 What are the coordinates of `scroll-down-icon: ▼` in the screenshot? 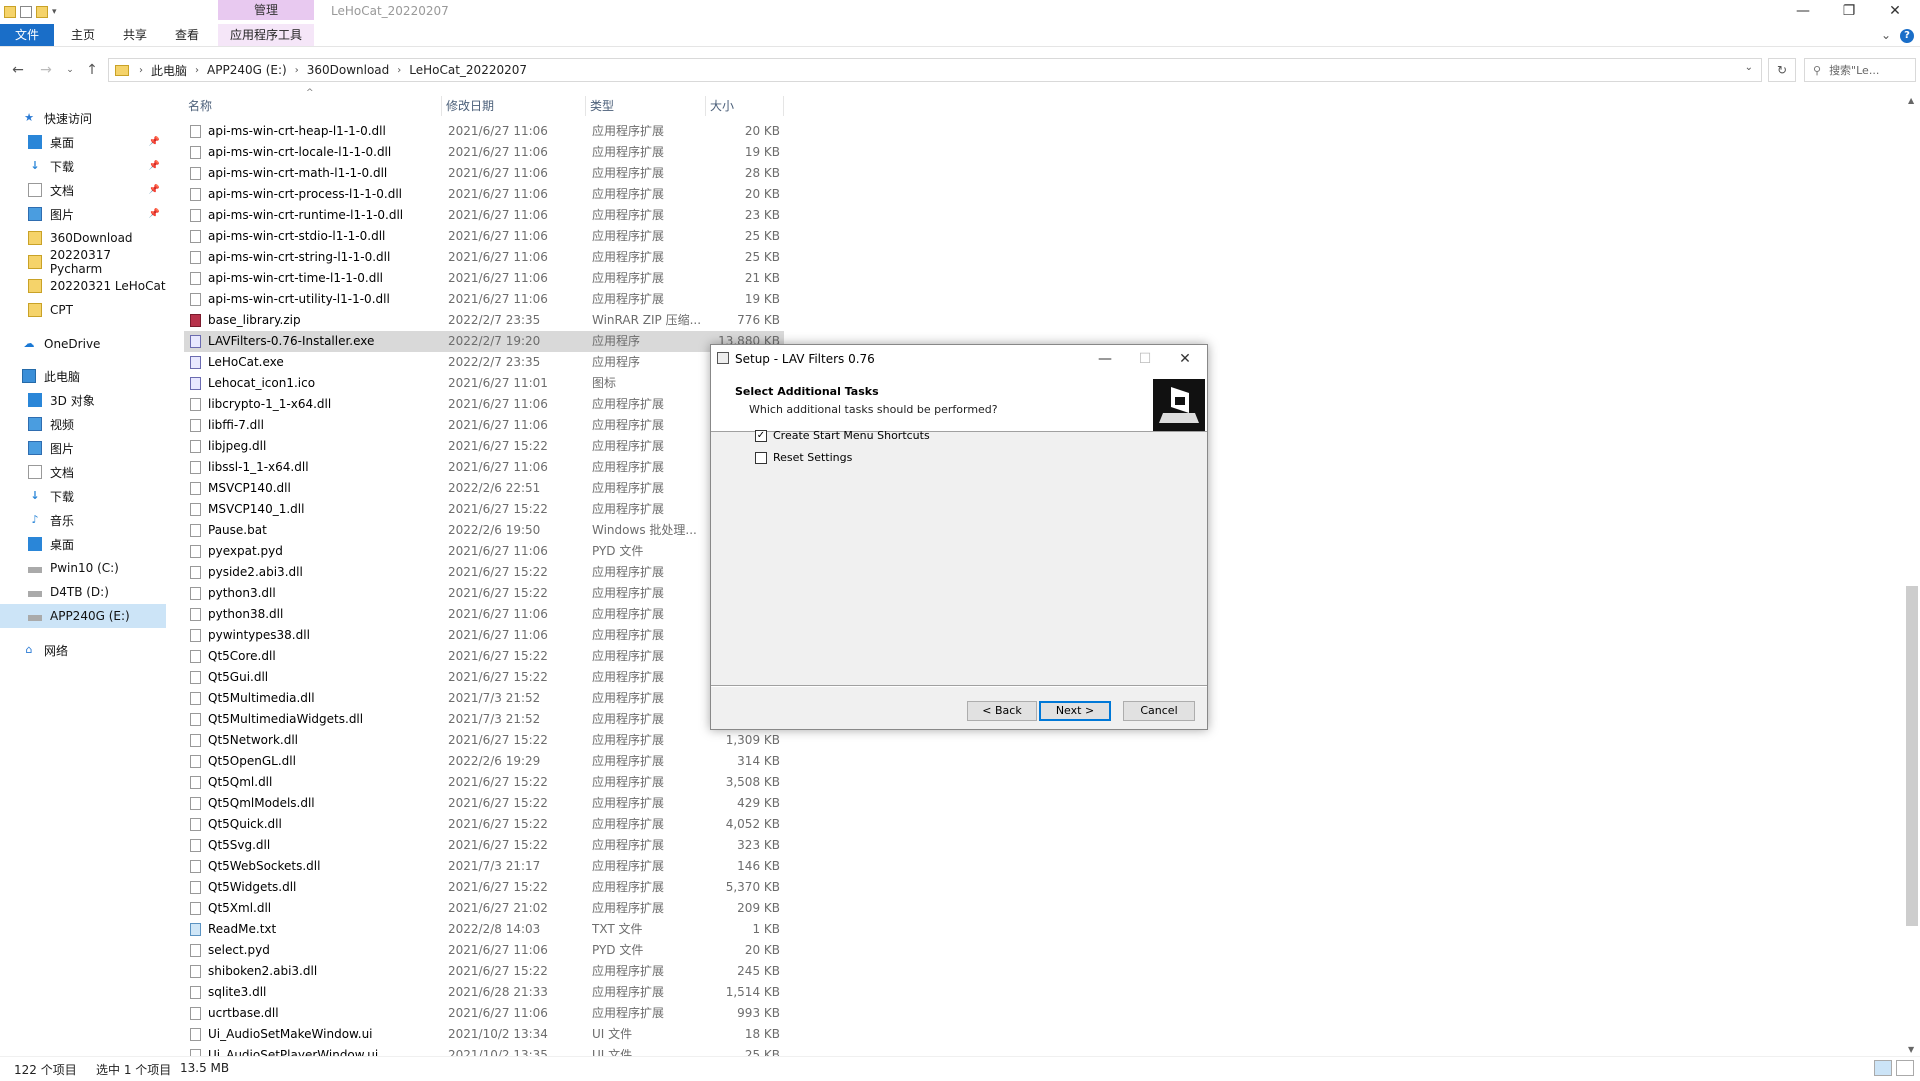 It's located at (1911, 1049).